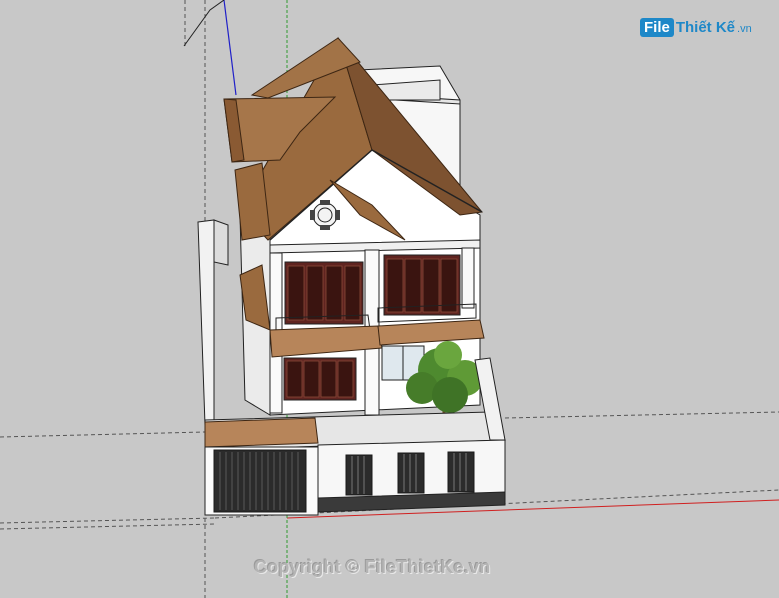  Describe the element at coordinates (206, 322) in the screenshot. I see `side-fence` at that location.